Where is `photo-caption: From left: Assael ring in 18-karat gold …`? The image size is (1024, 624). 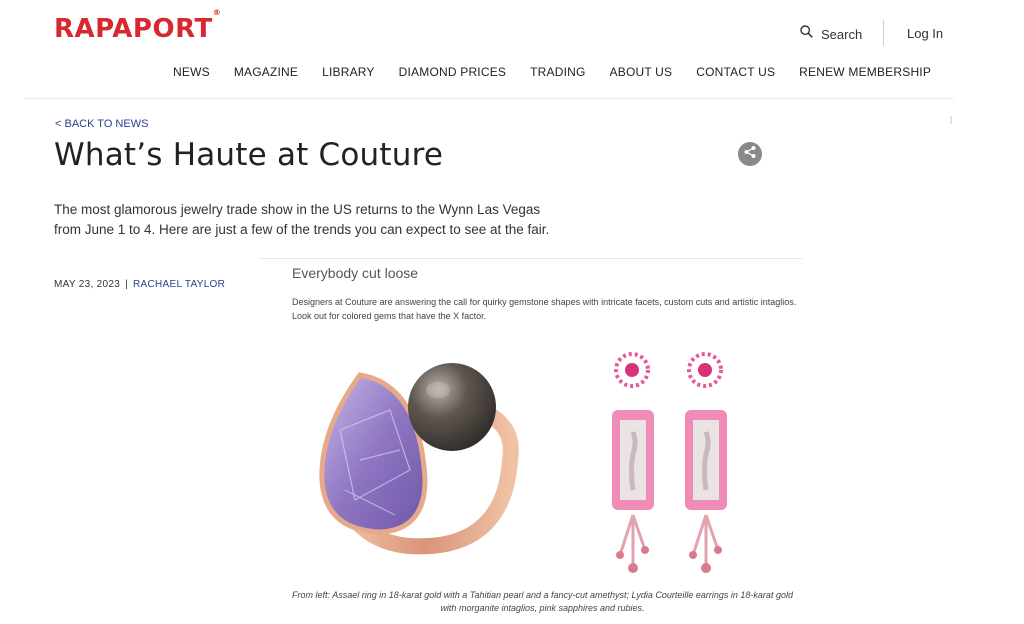
photo-caption: From left: Assael ring in 18-karat gold … is located at coordinates (542, 601).